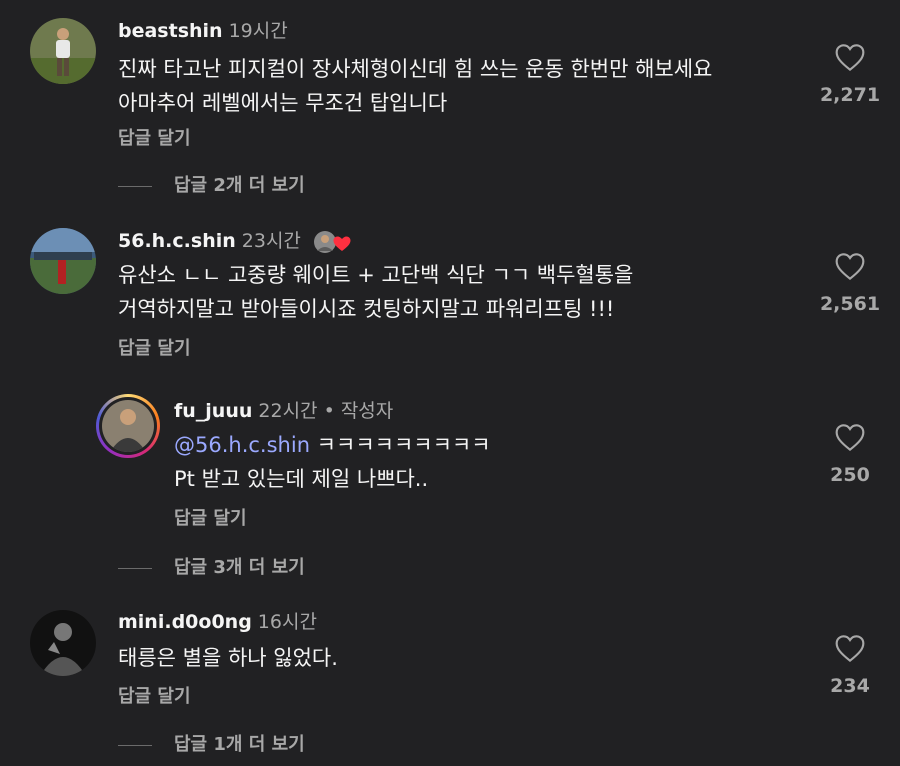  I want to click on comment-line: 진짜 타고난 피지컬이 장사체형이신데 힘 쓰는 운동 한번만 해보세요, so click(415, 69).